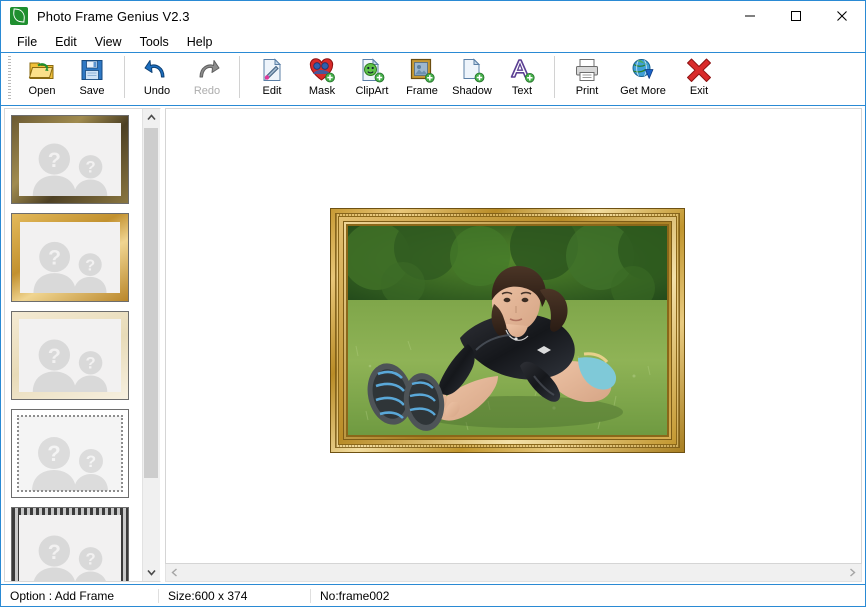 The width and height of the screenshot is (866, 607). I want to click on window-controls, so click(796, 16).